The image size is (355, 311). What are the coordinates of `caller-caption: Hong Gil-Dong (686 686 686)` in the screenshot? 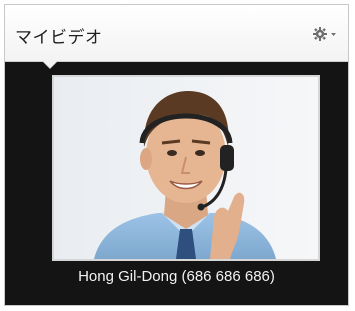 It's located at (176, 276).